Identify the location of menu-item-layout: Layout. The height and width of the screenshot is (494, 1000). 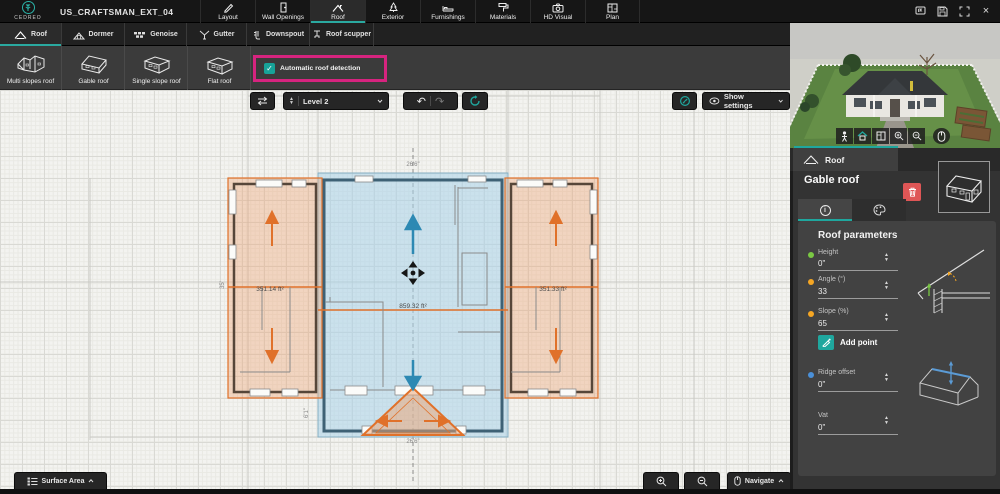
(227, 11).